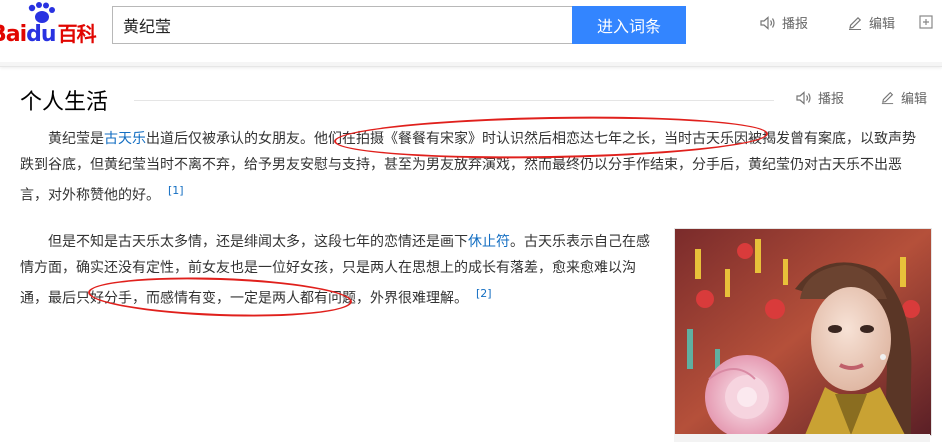 The height and width of the screenshot is (442, 942). Describe the element at coordinates (484, 293) in the screenshot. I see `reference-2: [2]` at that location.